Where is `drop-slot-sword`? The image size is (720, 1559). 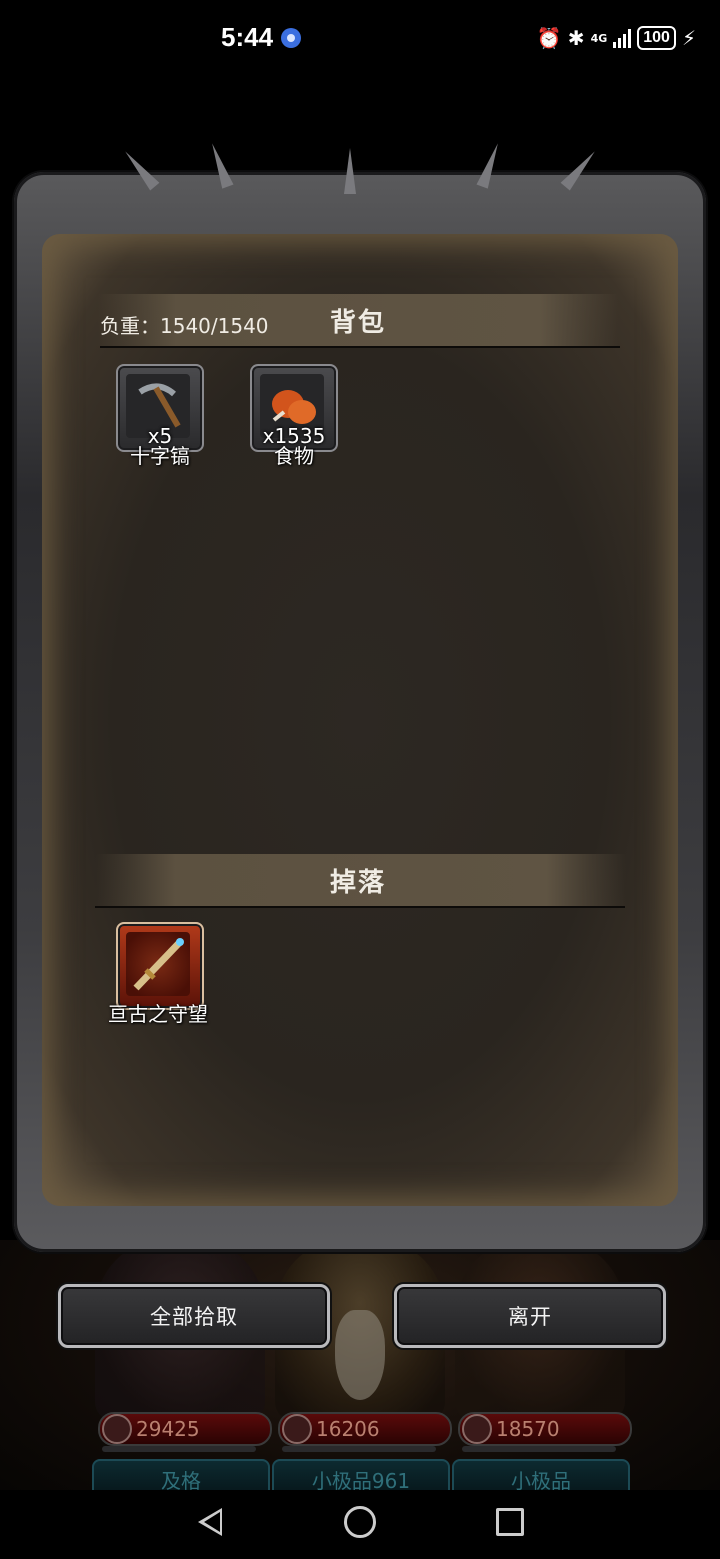 drop-slot-sword is located at coordinates (160, 966).